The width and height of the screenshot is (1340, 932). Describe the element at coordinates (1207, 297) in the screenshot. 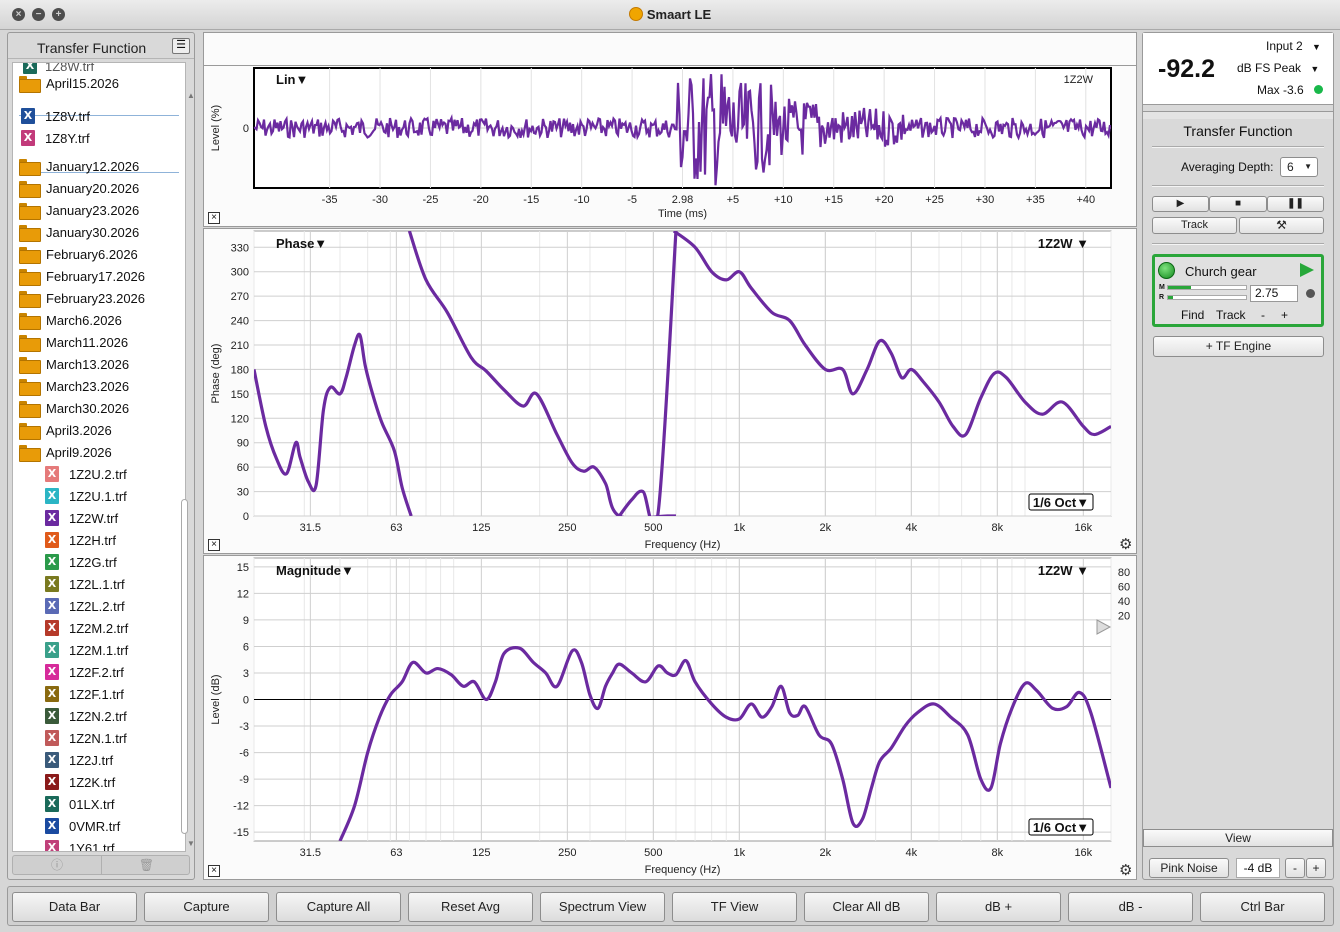

I see `reference-level-meter` at that location.